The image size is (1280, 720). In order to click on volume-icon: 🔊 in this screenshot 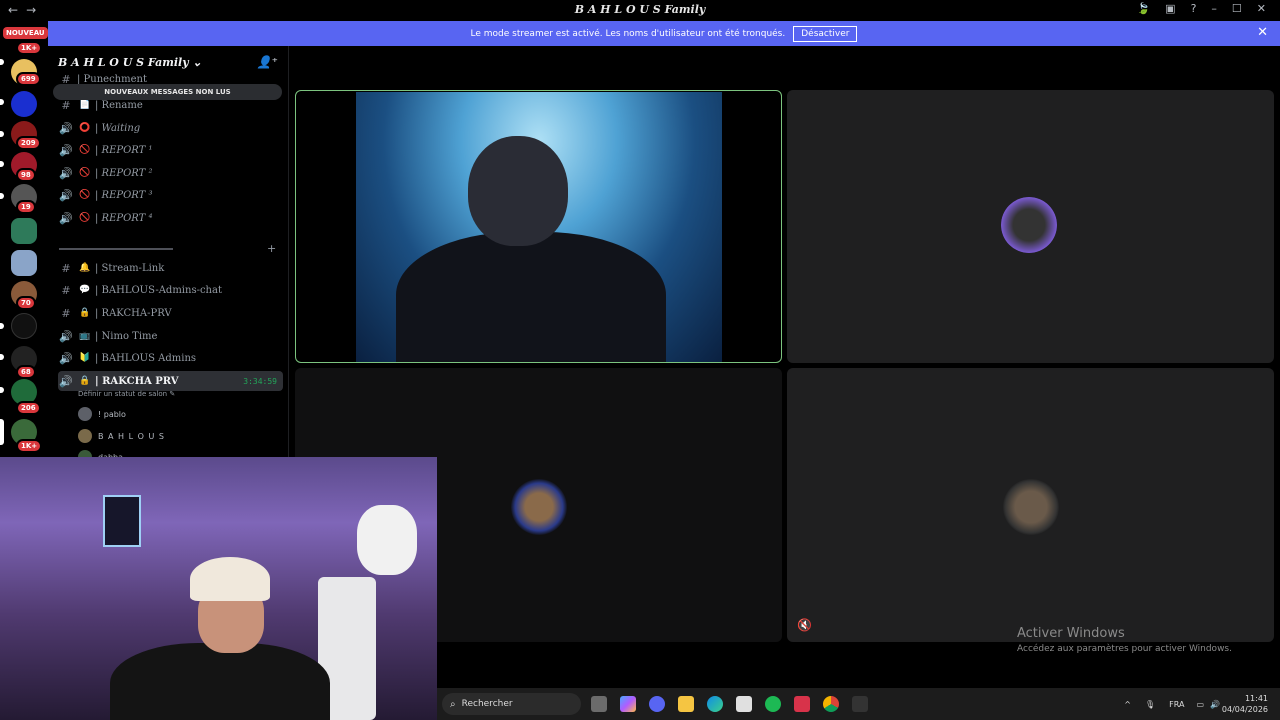, I will do `click(1215, 704)`.